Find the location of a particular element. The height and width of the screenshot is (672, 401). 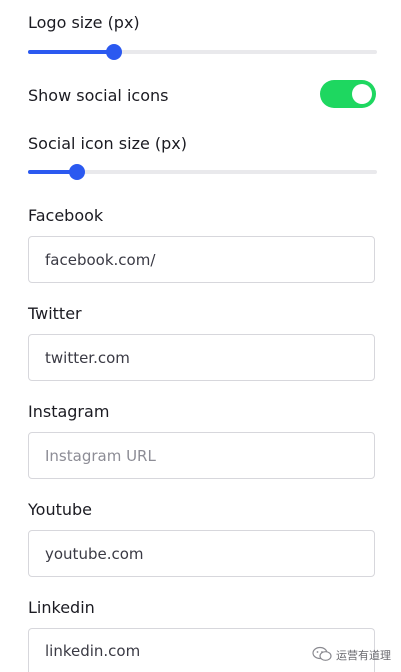

social-icon-size-label: Social icon size (px) is located at coordinates (107, 143).